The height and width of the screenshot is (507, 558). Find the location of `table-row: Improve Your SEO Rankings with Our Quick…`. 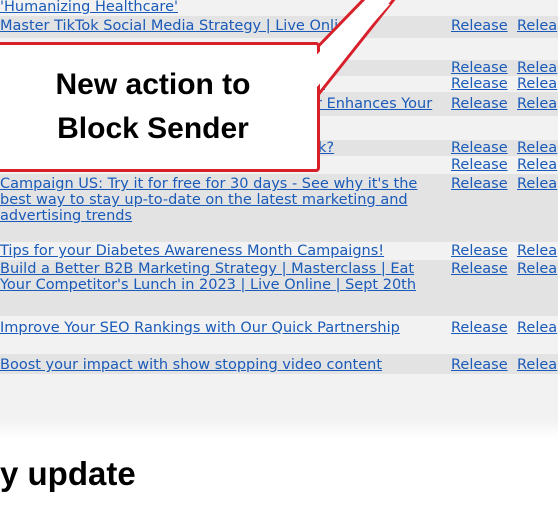

table-row: Improve Your SEO Rankings with Our Quick… is located at coordinates (279, 335).